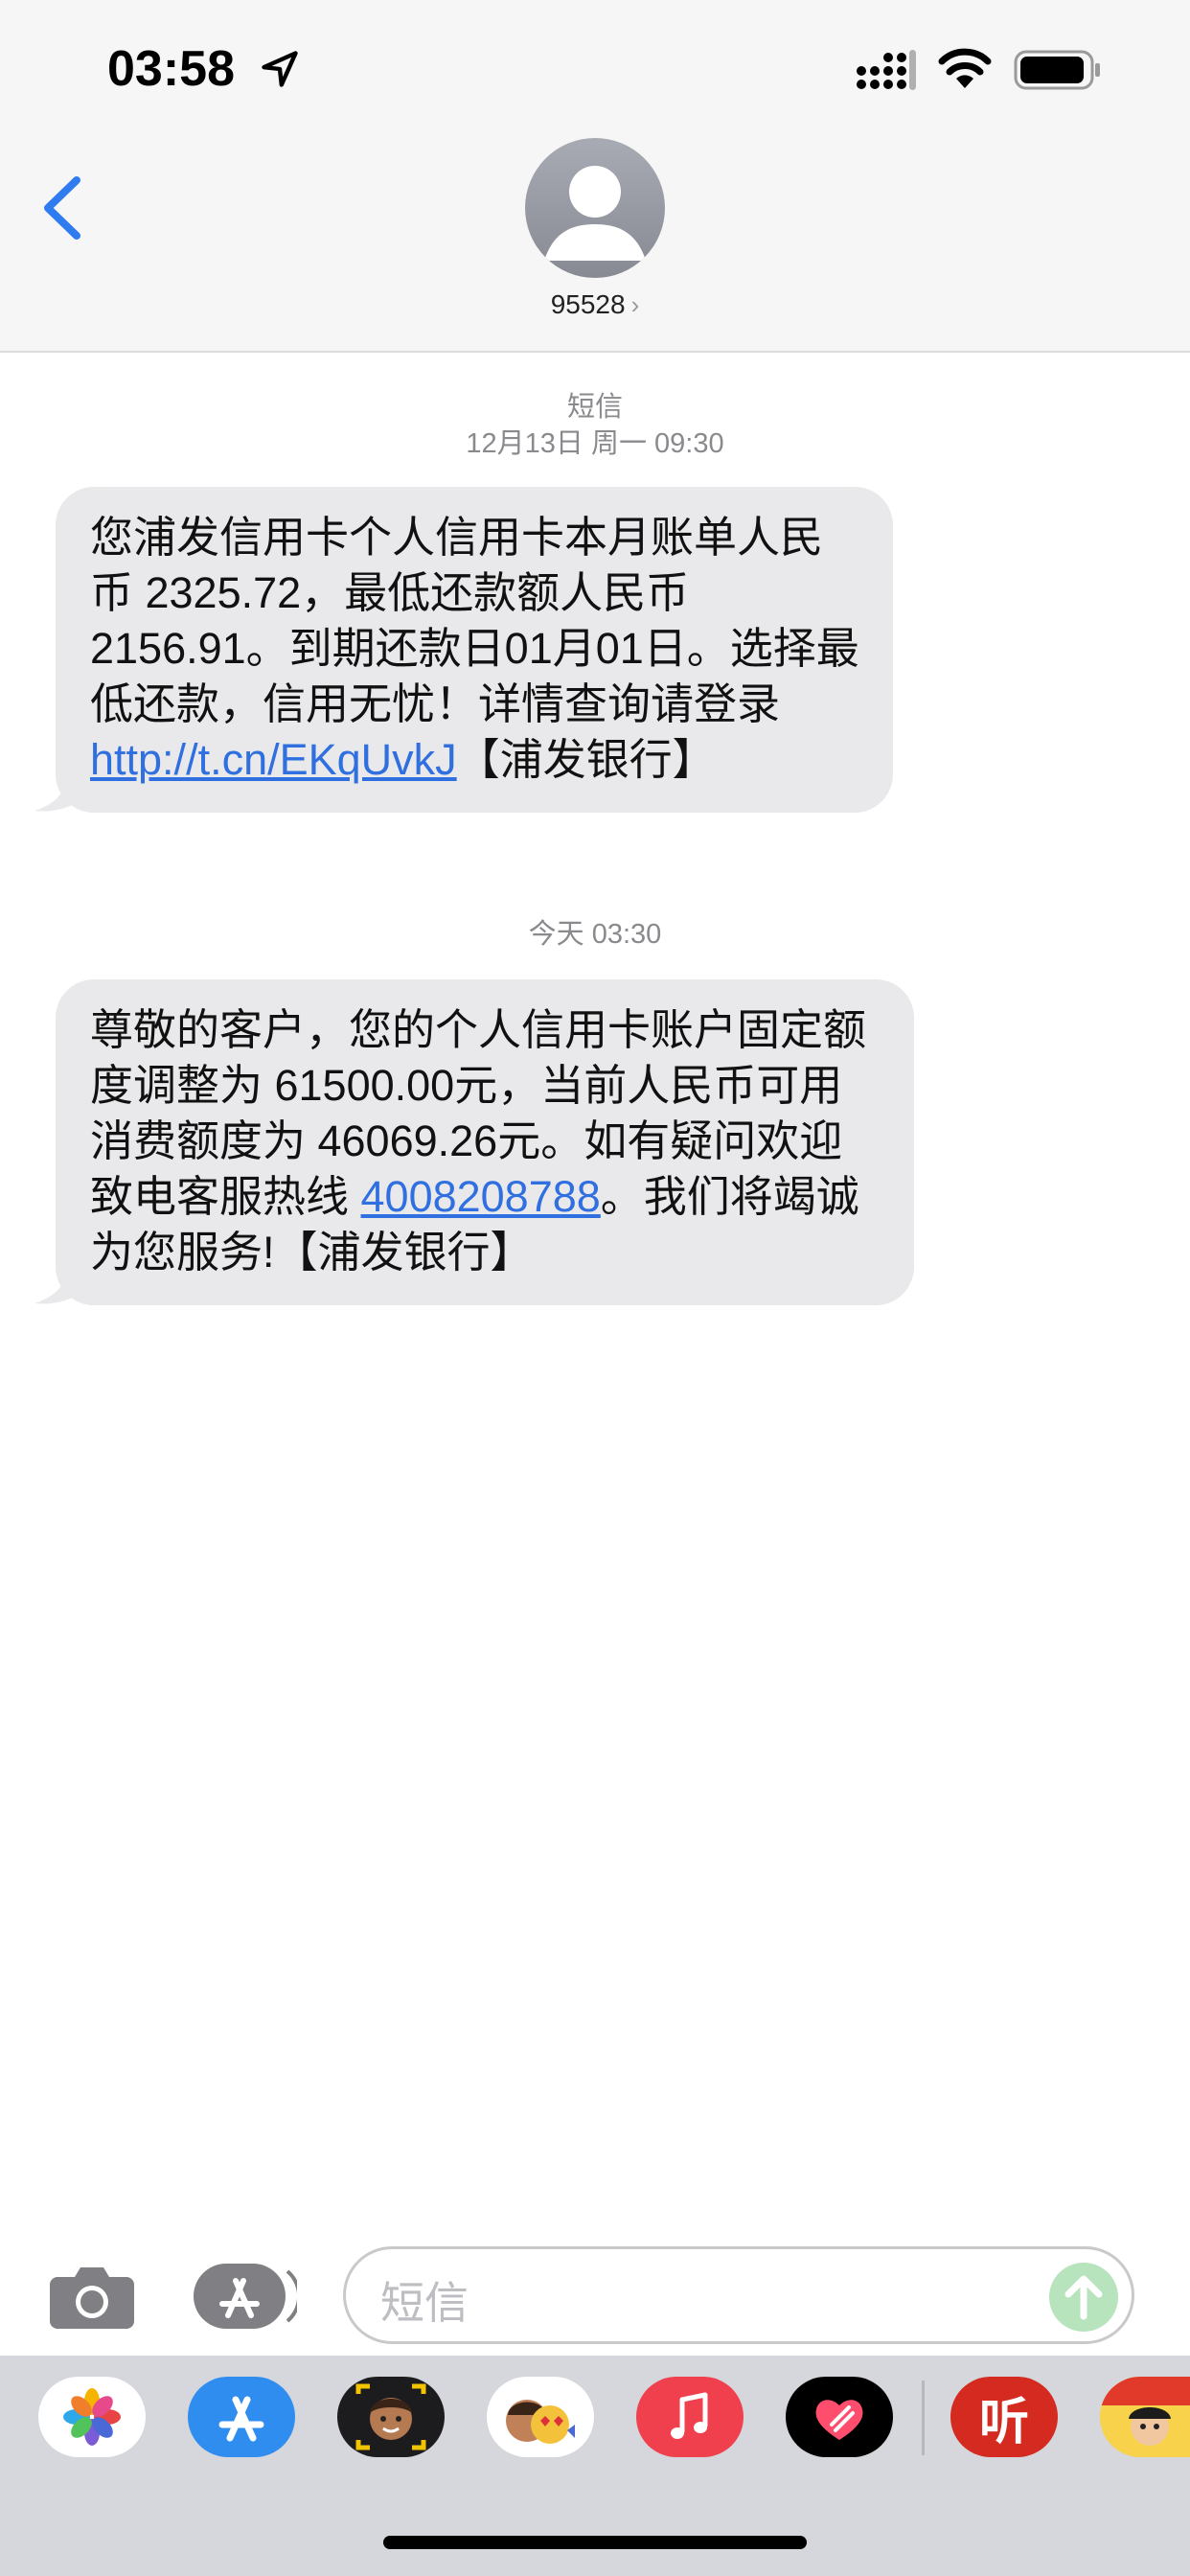  I want to click on chevron-right-icon: ›, so click(635, 304).